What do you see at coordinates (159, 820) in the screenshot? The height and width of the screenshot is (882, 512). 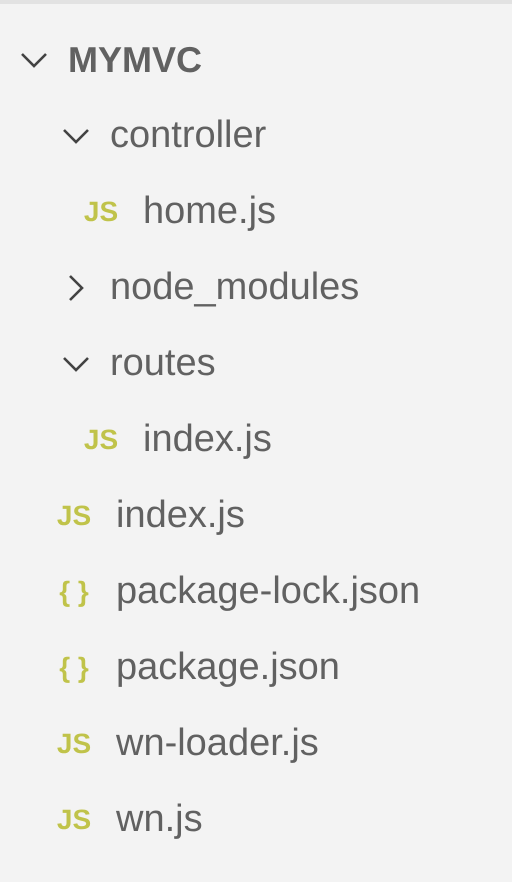 I see `file-name: wn.js` at bounding box center [159, 820].